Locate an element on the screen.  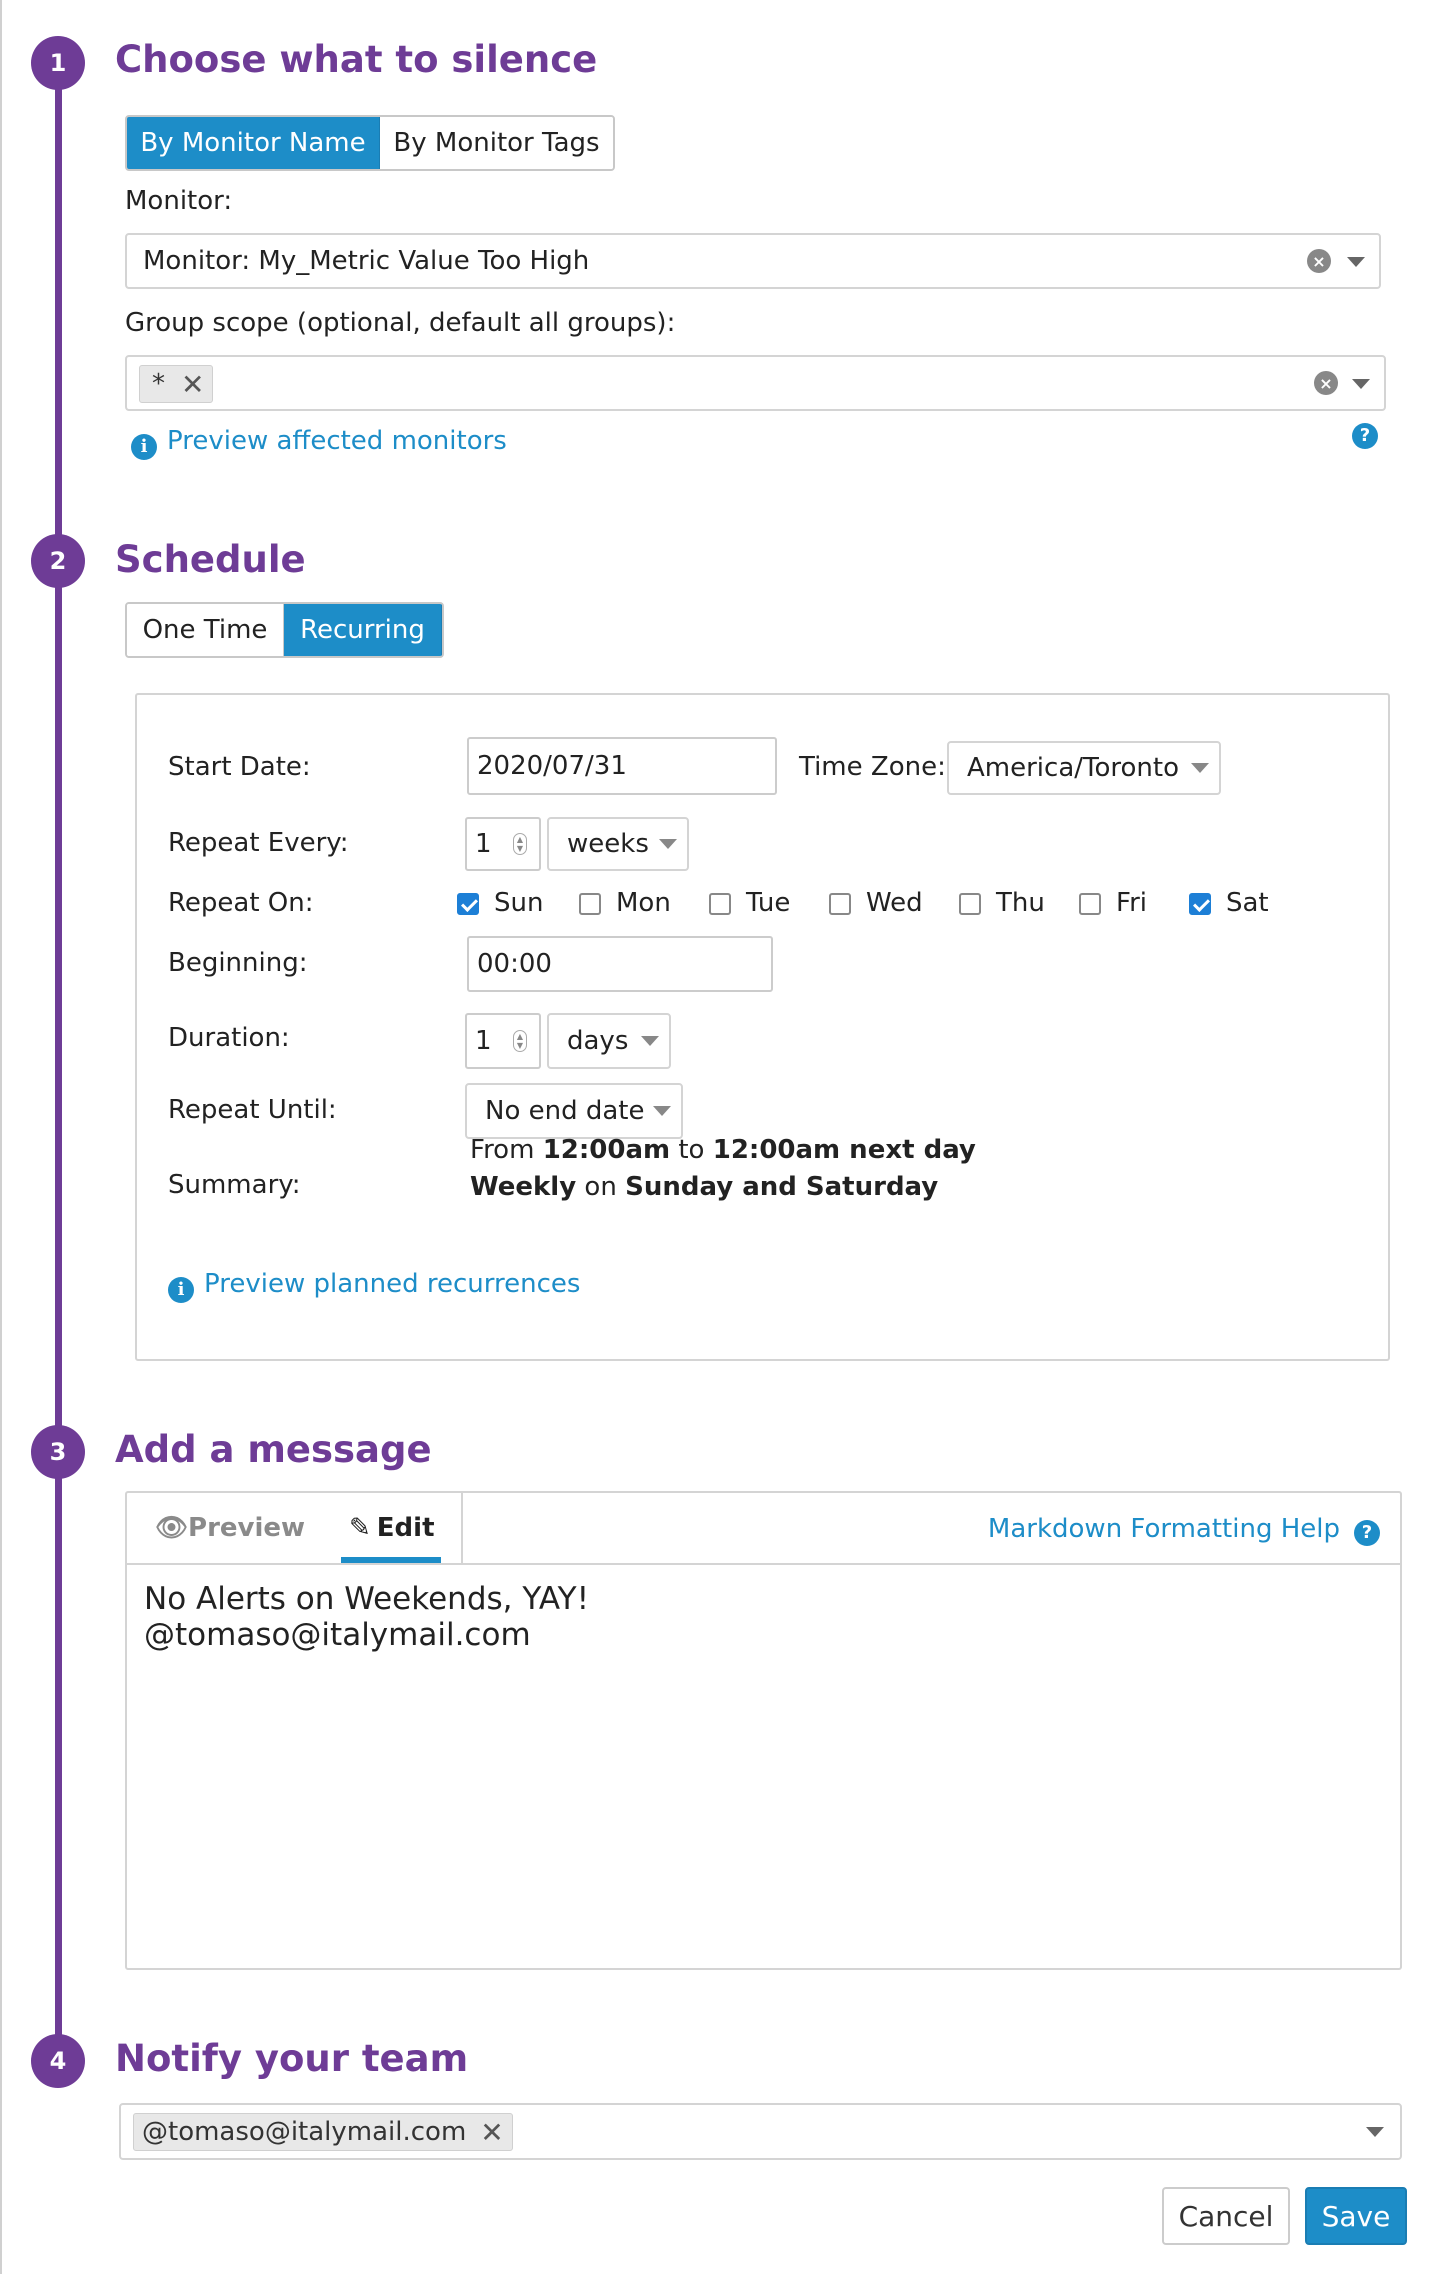
repeat-every-unit-select: weeks is located at coordinates (618, 844).